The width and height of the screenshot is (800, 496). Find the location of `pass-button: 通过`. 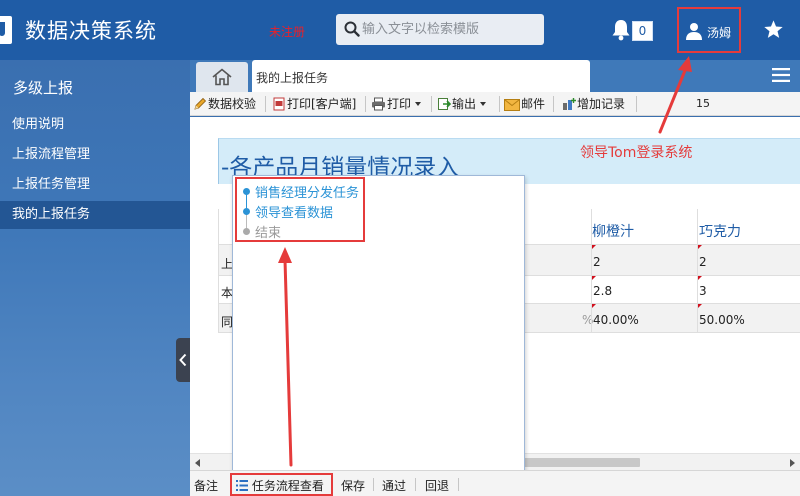

pass-button: 通过 is located at coordinates (394, 485).